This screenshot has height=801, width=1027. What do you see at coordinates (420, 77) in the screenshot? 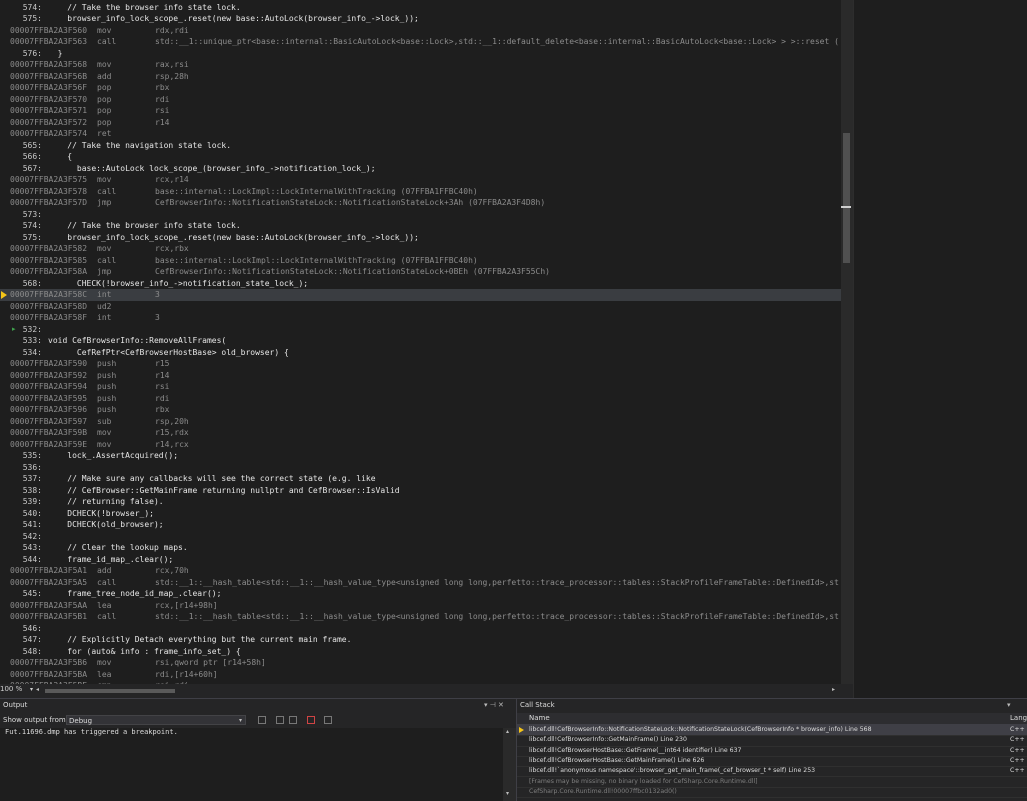
I see `asm-line: 00007FFBA2A3F56B add rsp,28h` at bounding box center [420, 77].